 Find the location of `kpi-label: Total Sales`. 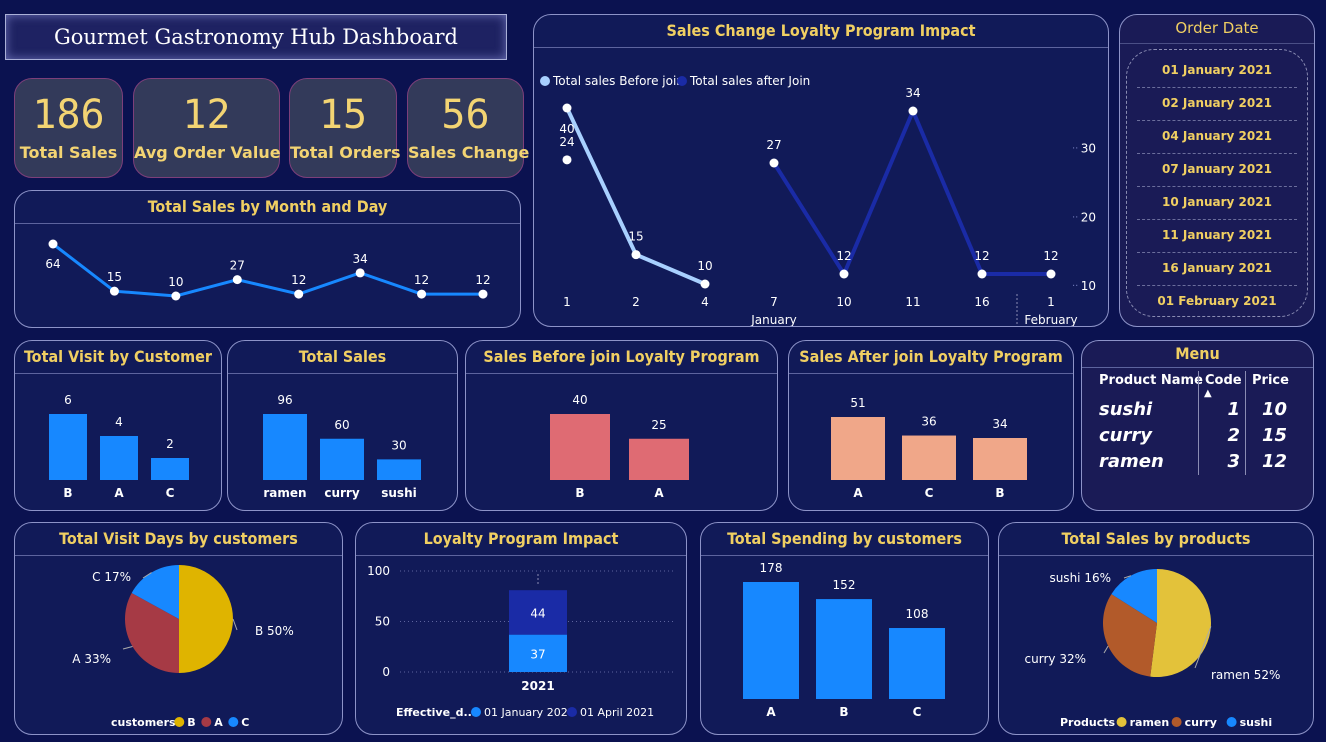

kpi-label: Total Sales is located at coordinates (68, 152).